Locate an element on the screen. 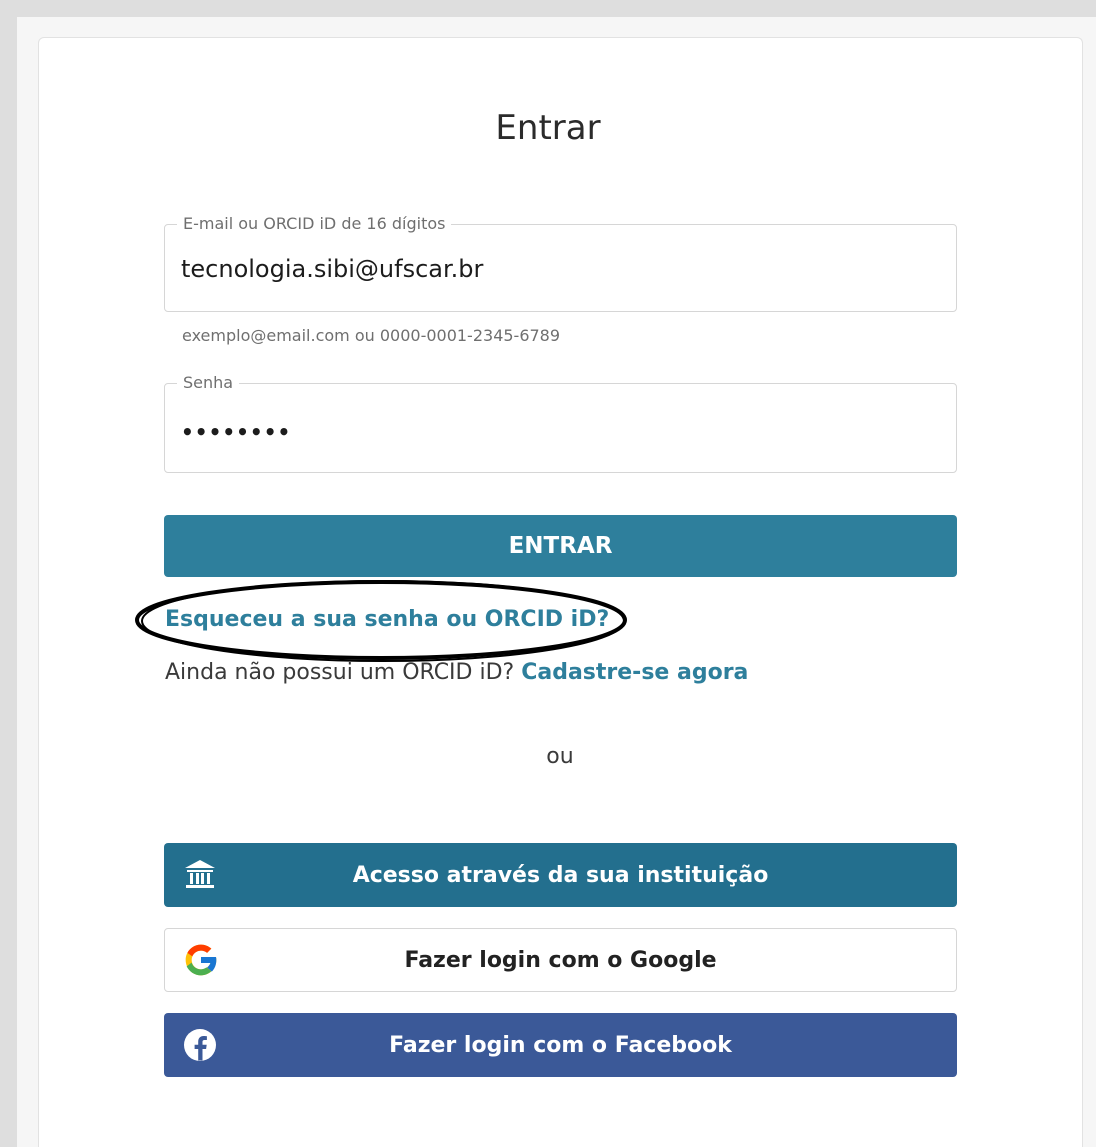 This screenshot has width=1096, height=1147. google-login-button: Fazer login com o Google is located at coordinates (560, 960).